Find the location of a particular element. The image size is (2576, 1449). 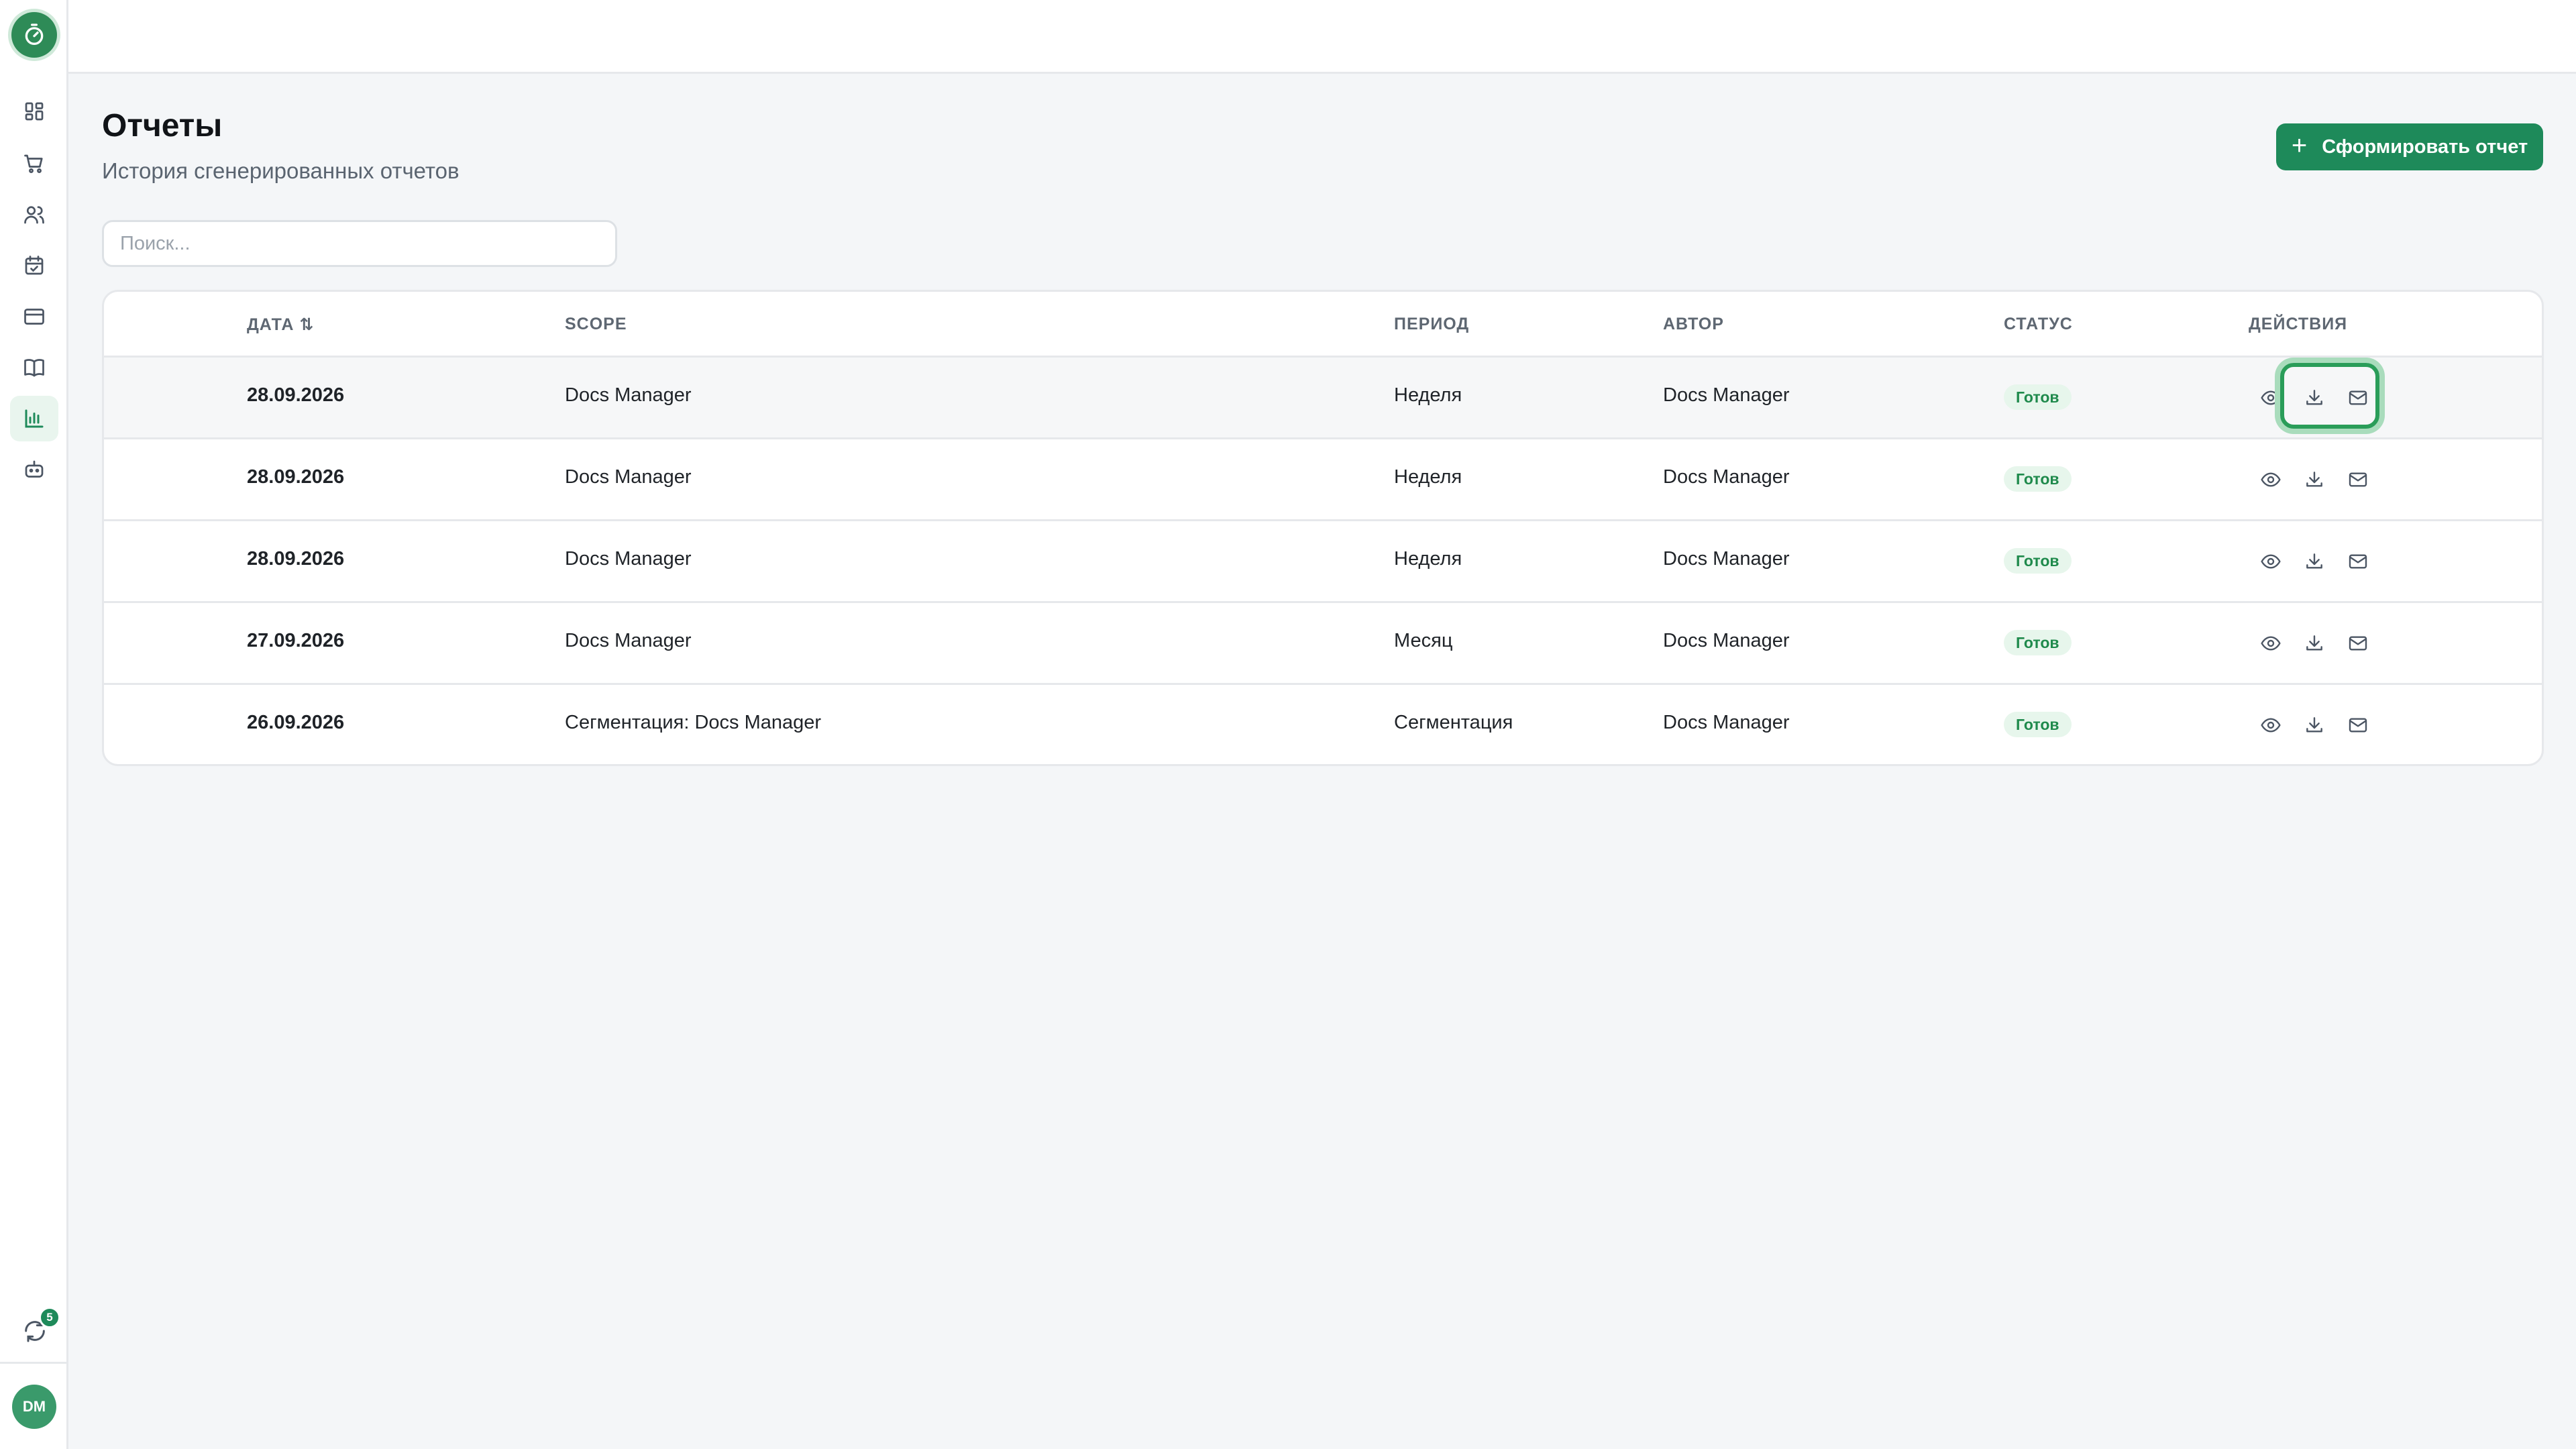

column-scope: SCOPE is located at coordinates (596, 324).